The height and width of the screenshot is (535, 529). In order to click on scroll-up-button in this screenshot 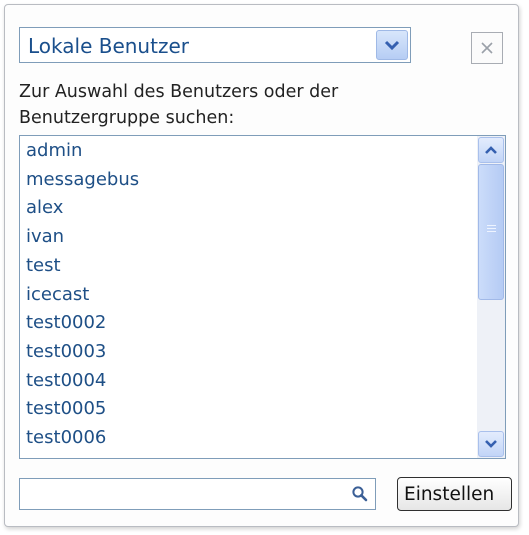, I will do `click(491, 150)`.